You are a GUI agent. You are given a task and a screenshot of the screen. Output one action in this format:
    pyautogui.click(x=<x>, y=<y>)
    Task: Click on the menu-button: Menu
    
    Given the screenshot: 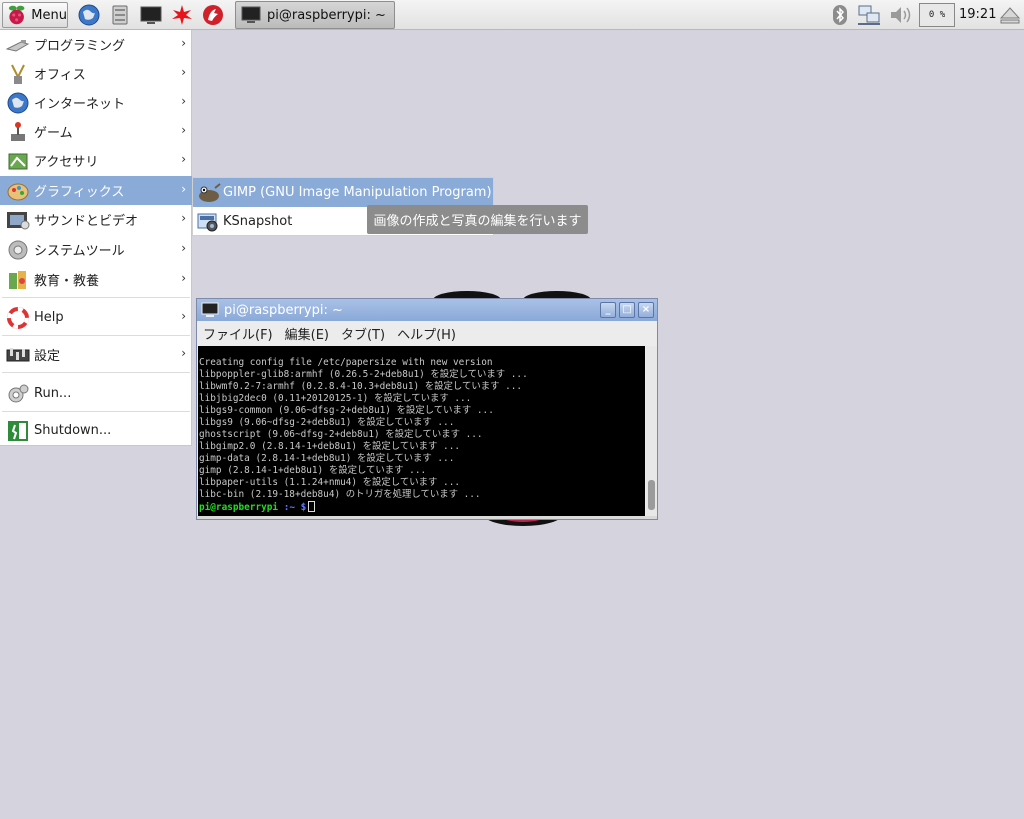 What is the action you would take?
    pyautogui.click(x=35, y=15)
    